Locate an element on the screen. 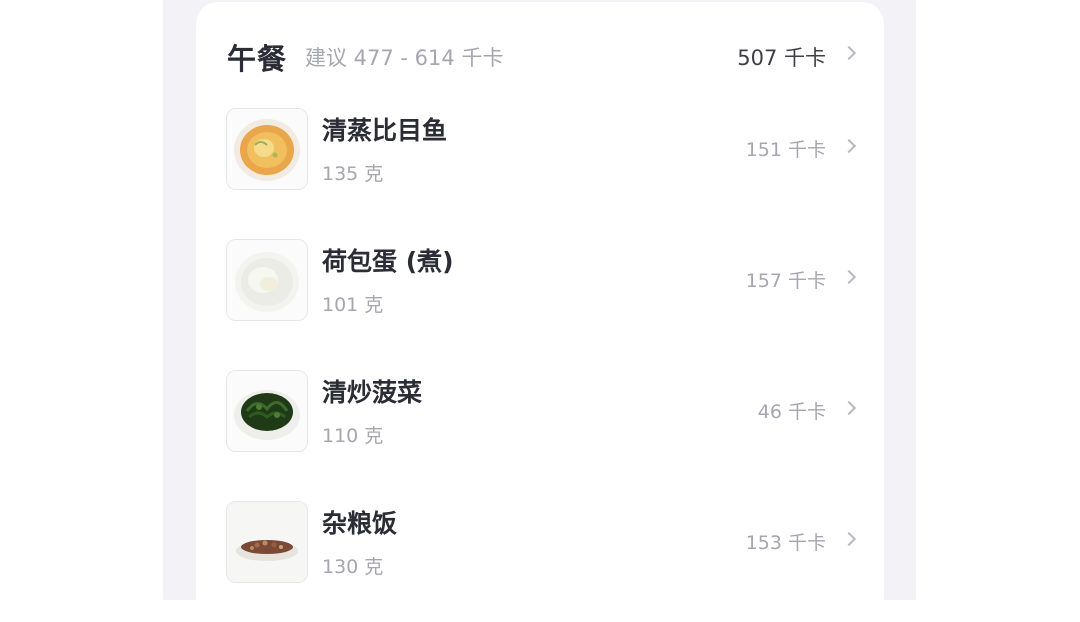 Image resolution: width=1080 pixels, height=622 pixels. food-item-stir-fried-spinach: 清炒菠菜 110 克 46 千卡 is located at coordinates (541, 411).